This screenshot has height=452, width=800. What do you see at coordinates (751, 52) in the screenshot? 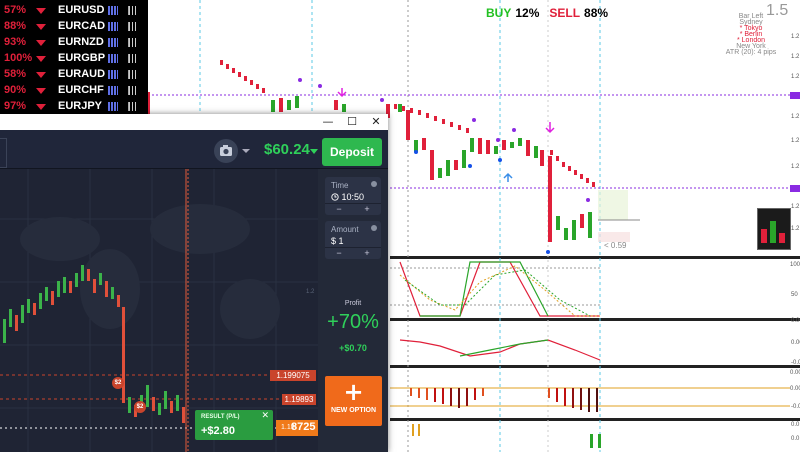
I see `session-line: ATR (20): 4 pips` at bounding box center [751, 52].